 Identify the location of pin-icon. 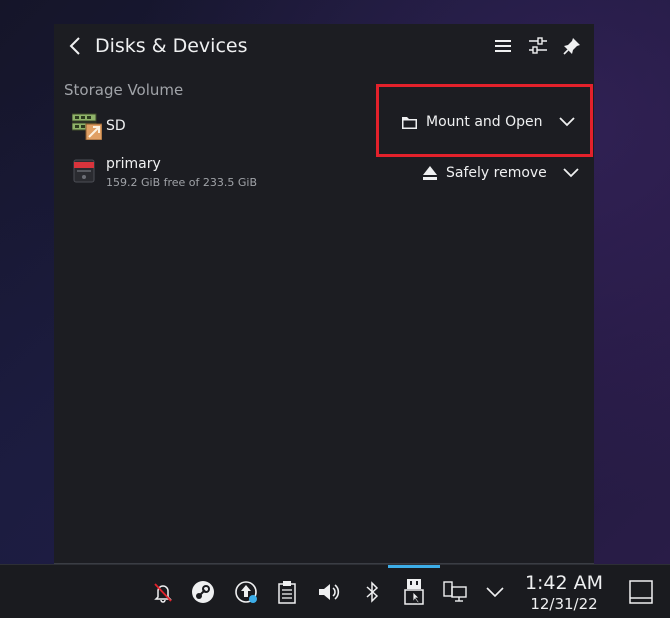
(571, 46).